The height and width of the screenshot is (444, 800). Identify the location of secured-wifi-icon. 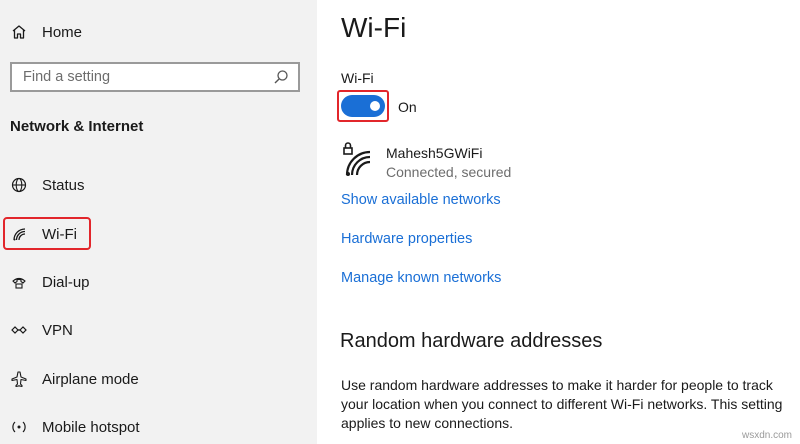
(357, 160).